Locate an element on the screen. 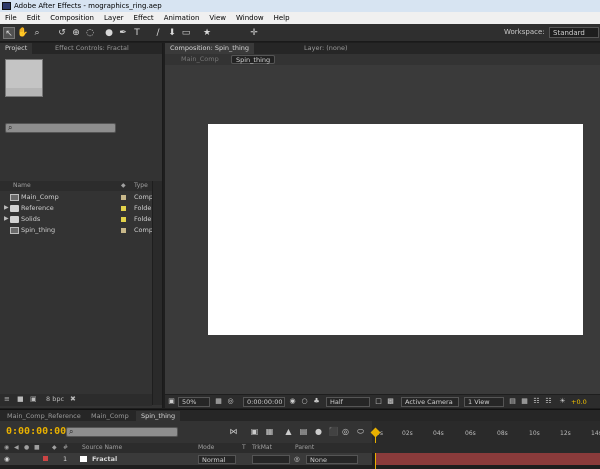 This screenshot has height=469, width=600. layer-duration-bar is located at coordinates (488, 459).